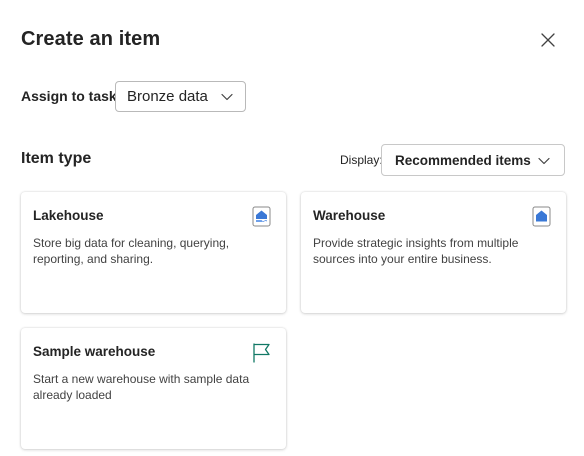  Describe the element at coordinates (261, 353) in the screenshot. I see `flag-icon` at that location.